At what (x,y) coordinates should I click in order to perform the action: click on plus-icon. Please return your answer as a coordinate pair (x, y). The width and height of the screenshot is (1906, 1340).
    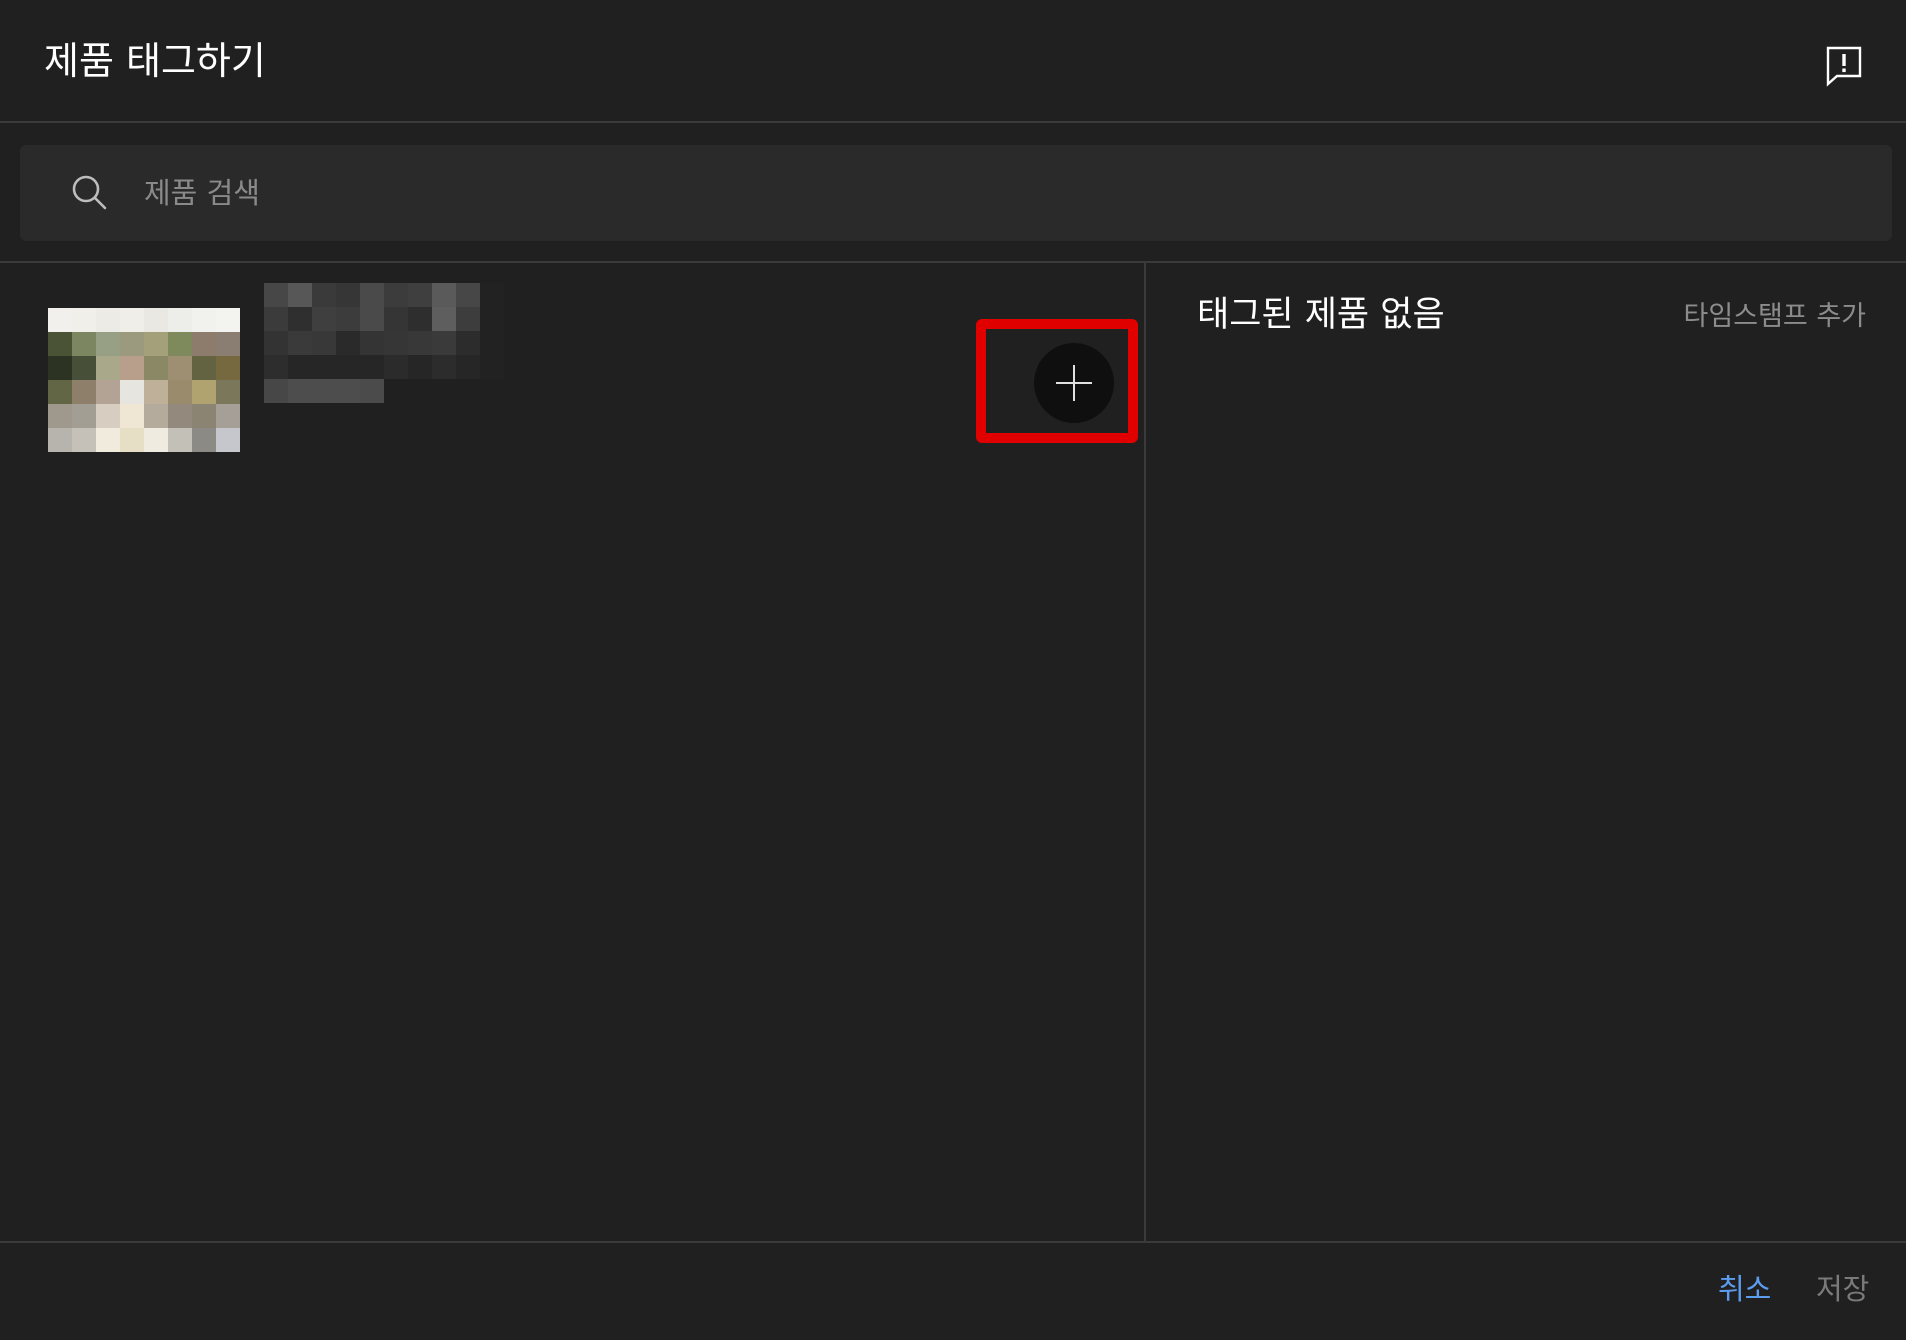
    Looking at the image, I should click on (1074, 383).